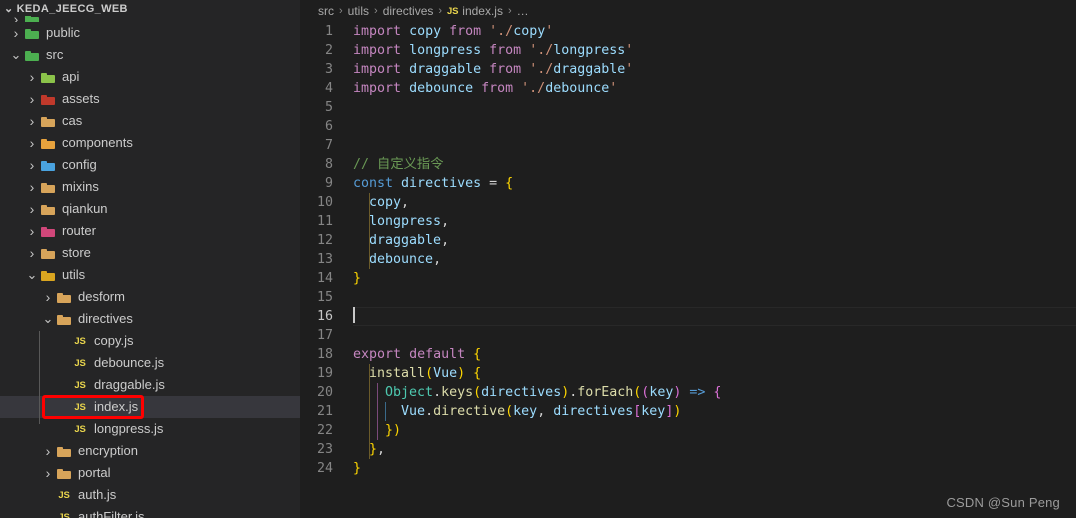 Image resolution: width=1076 pixels, height=518 pixels. What do you see at coordinates (150, 33) in the screenshot?
I see `tree-folder-public: › public` at bounding box center [150, 33].